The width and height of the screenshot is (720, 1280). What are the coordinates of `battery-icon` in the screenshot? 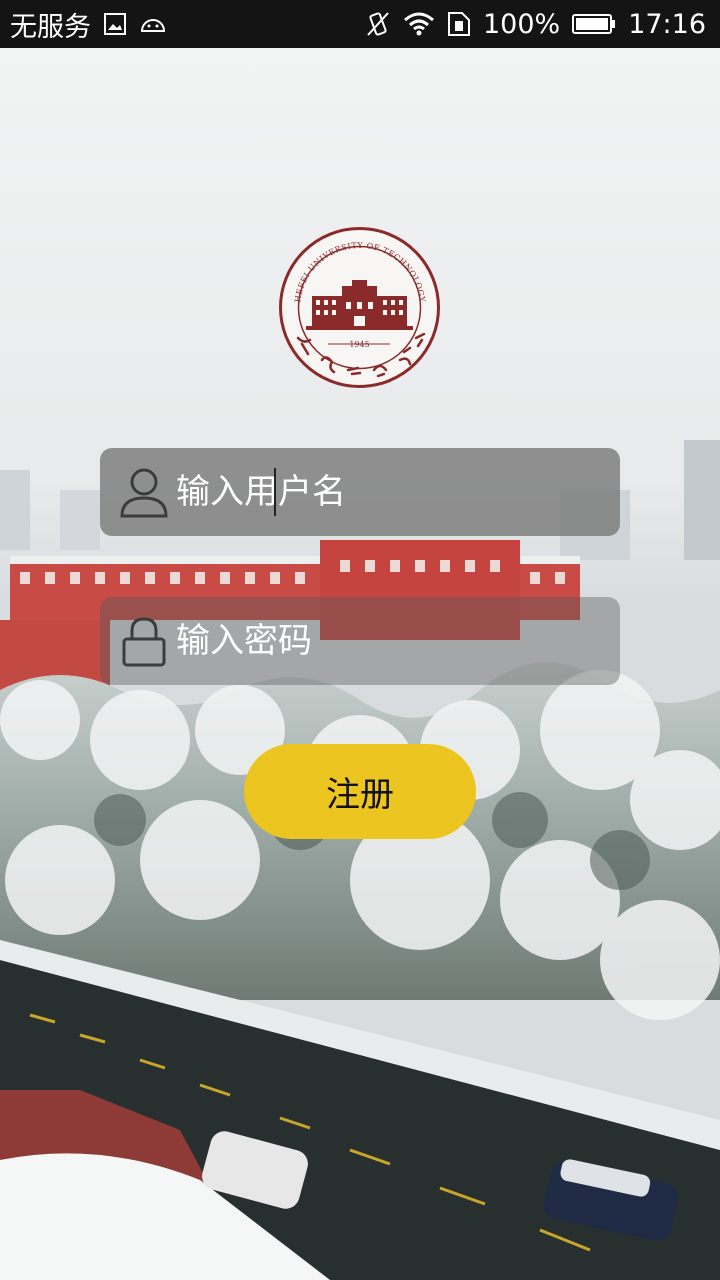 It's located at (594, 24).